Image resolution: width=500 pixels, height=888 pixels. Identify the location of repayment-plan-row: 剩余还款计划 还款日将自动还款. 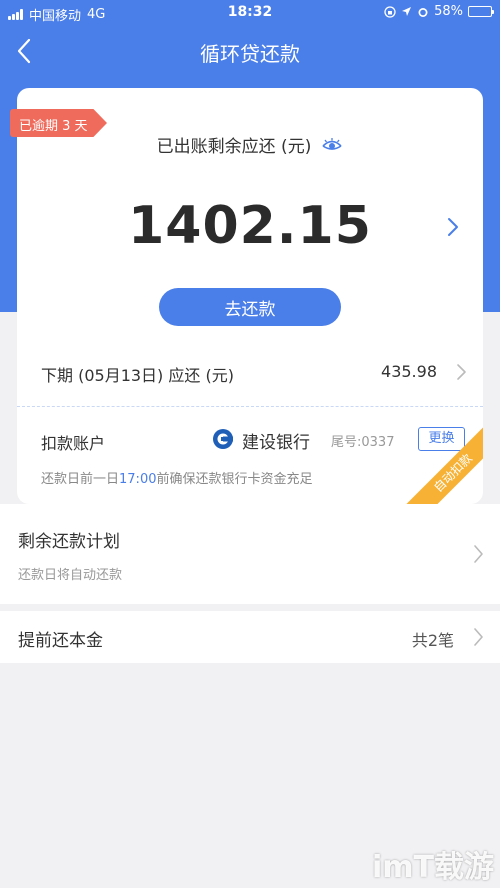
(250, 554).